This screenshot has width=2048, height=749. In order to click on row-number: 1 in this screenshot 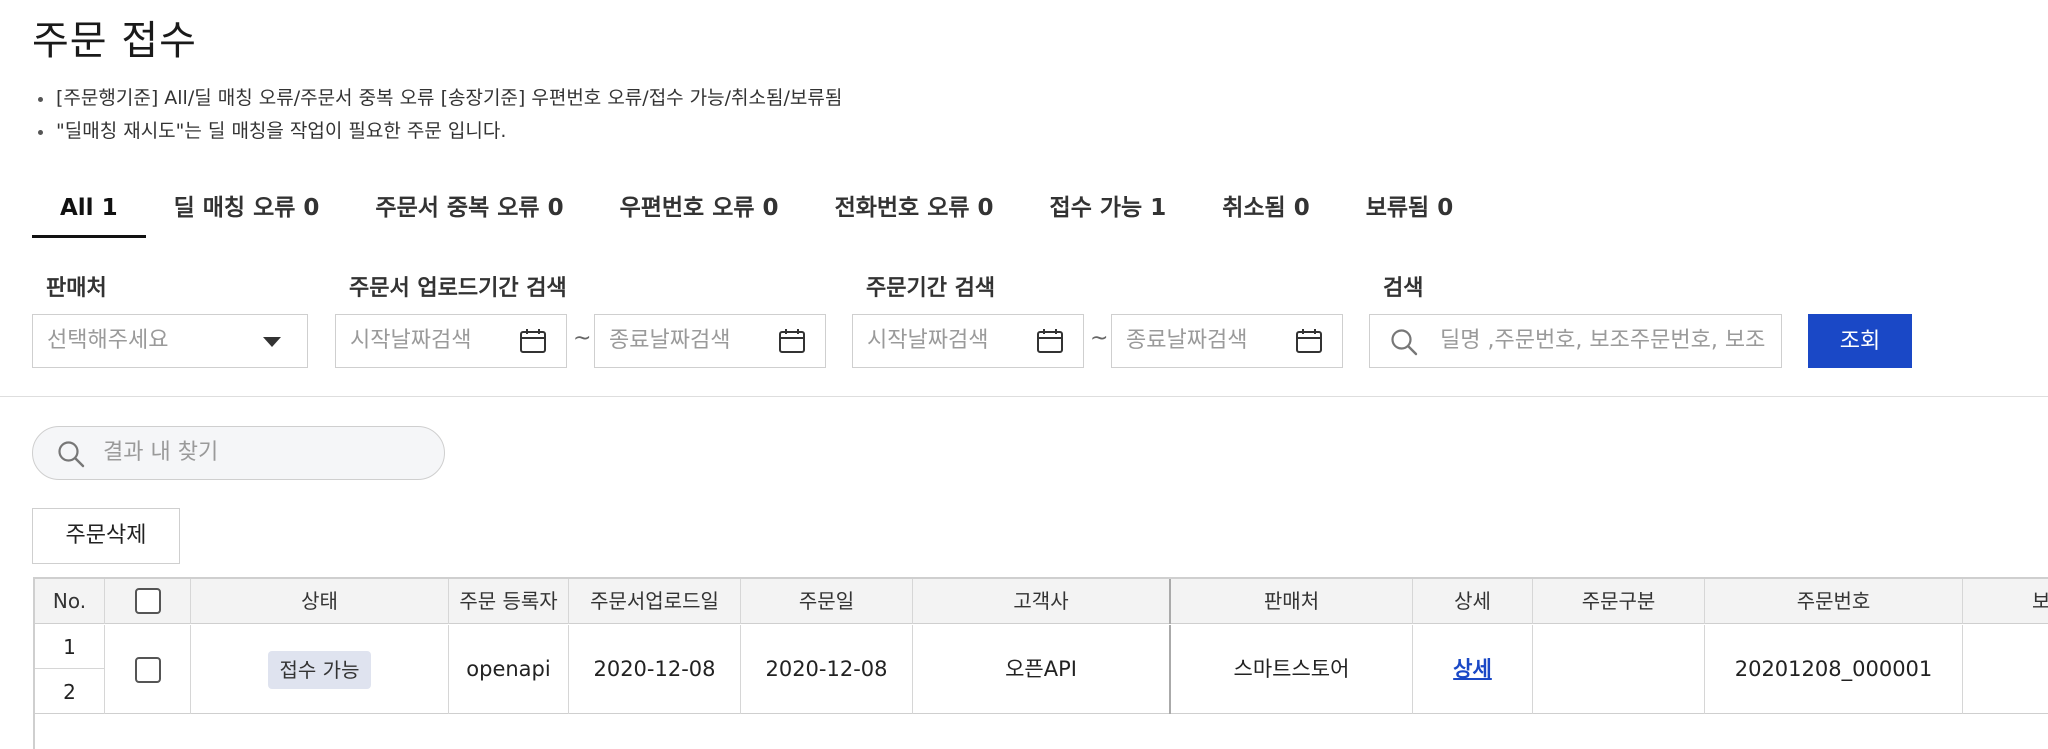, I will do `click(69, 647)`.